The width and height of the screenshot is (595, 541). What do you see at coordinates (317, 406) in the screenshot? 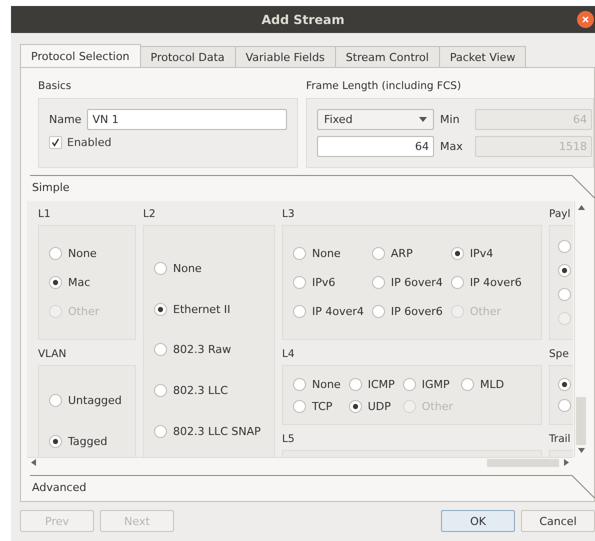
I see `radio-button: TCP` at bounding box center [317, 406].